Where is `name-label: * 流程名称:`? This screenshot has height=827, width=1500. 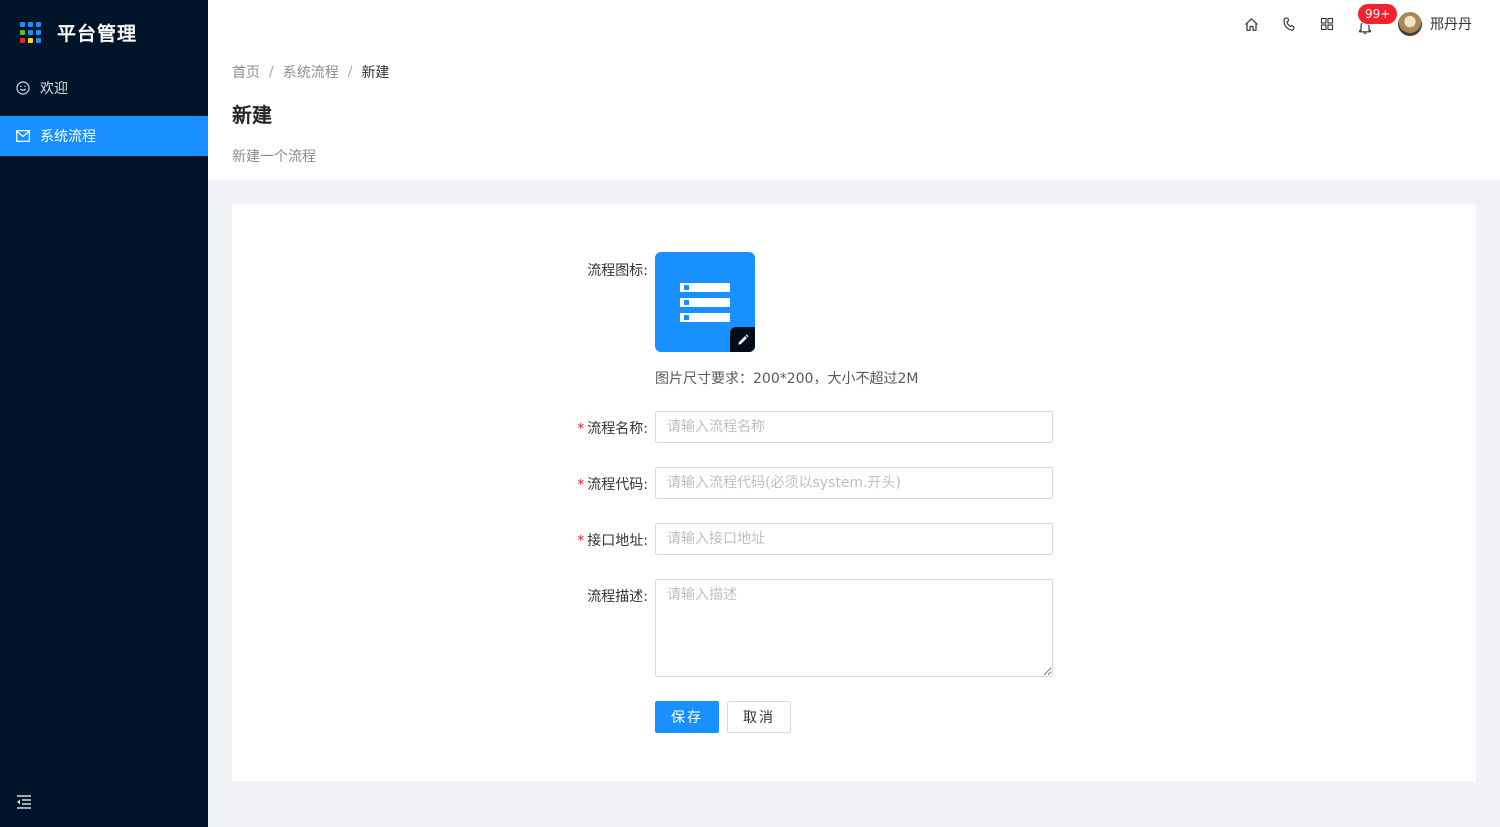
name-label: * 流程名称: is located at coordinates (612, 429).